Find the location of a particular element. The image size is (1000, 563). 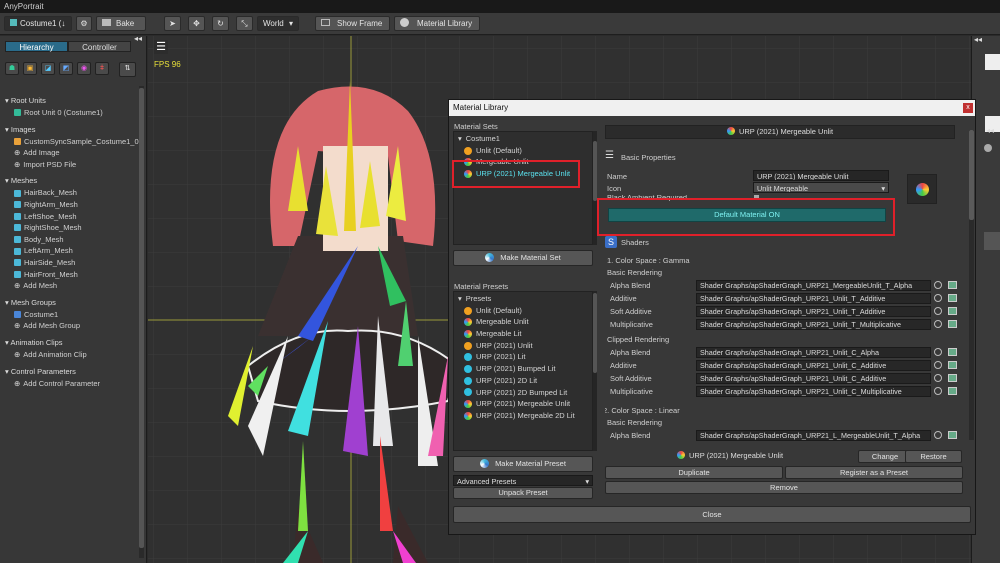

restore-button: Restore is located at coordinates (933, 456).